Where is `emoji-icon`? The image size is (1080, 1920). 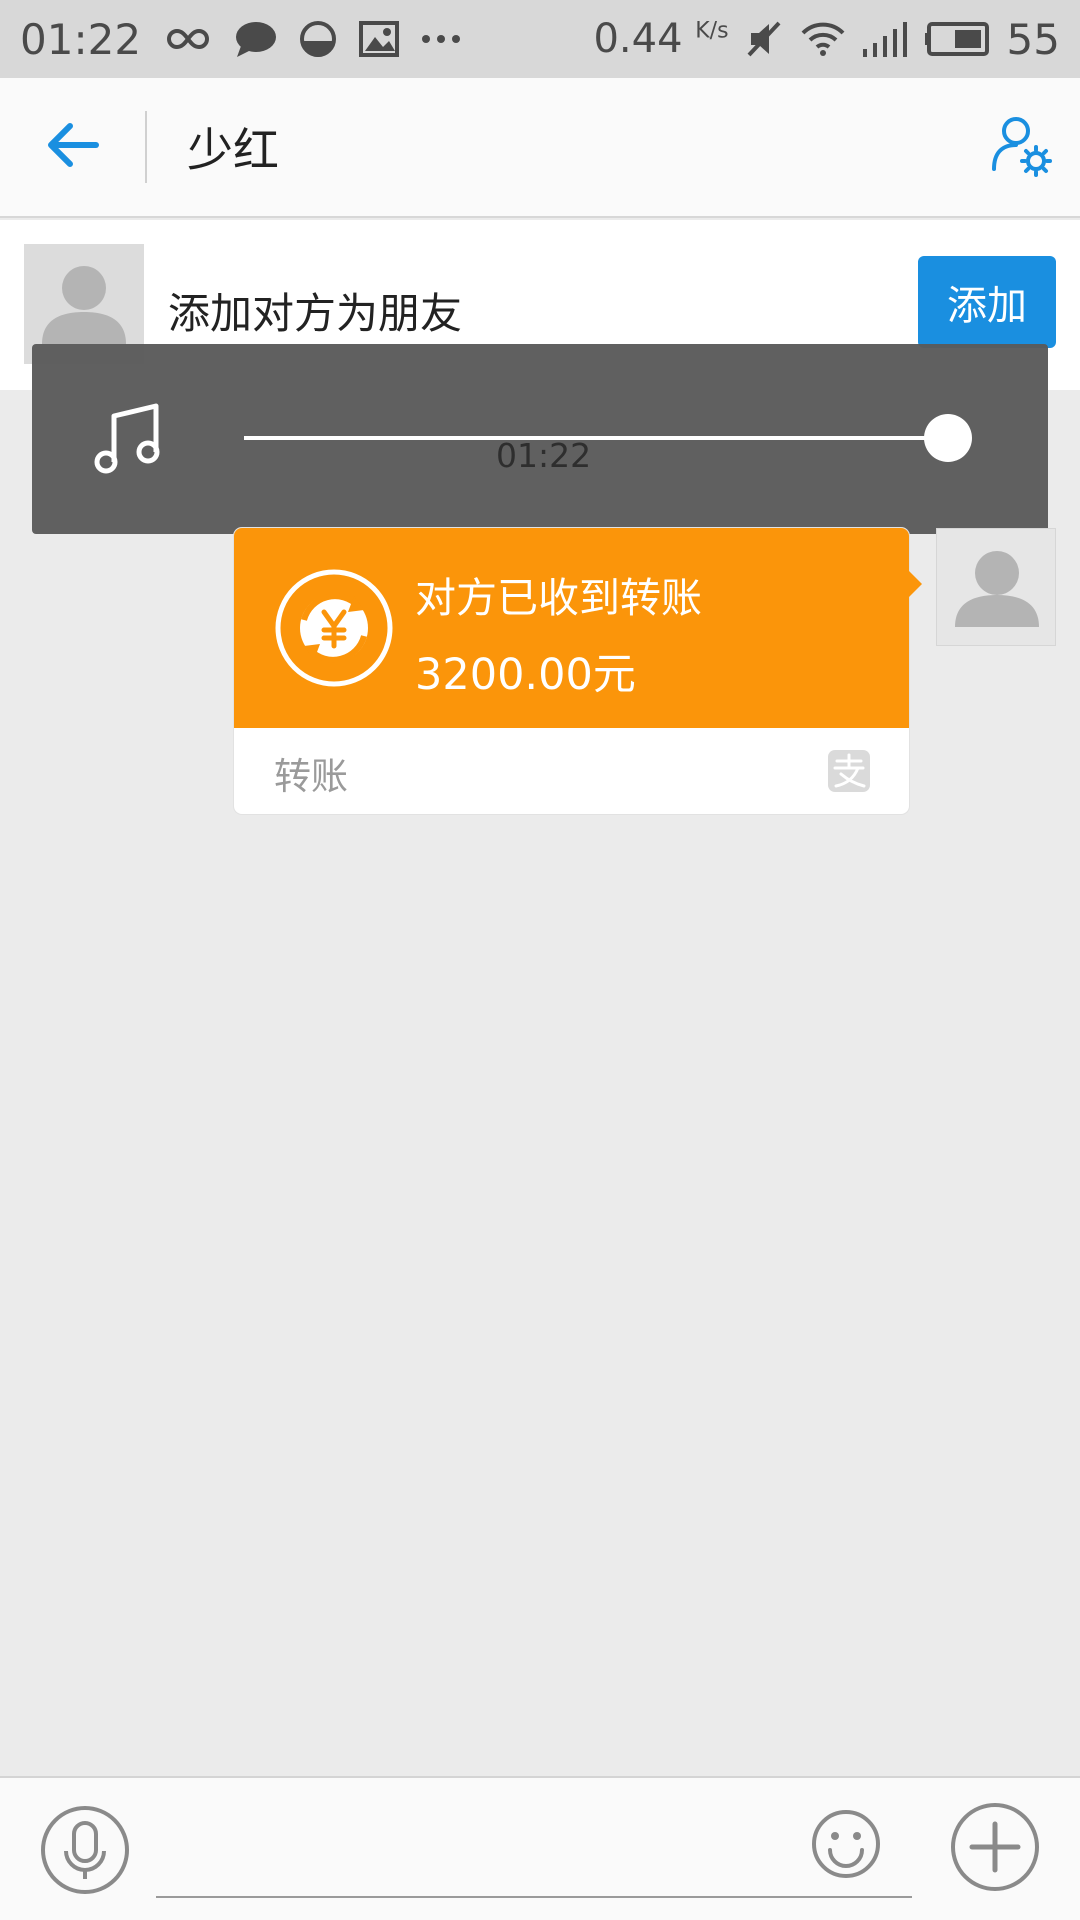
emoji-icon is located at coordinates (846, 1844).